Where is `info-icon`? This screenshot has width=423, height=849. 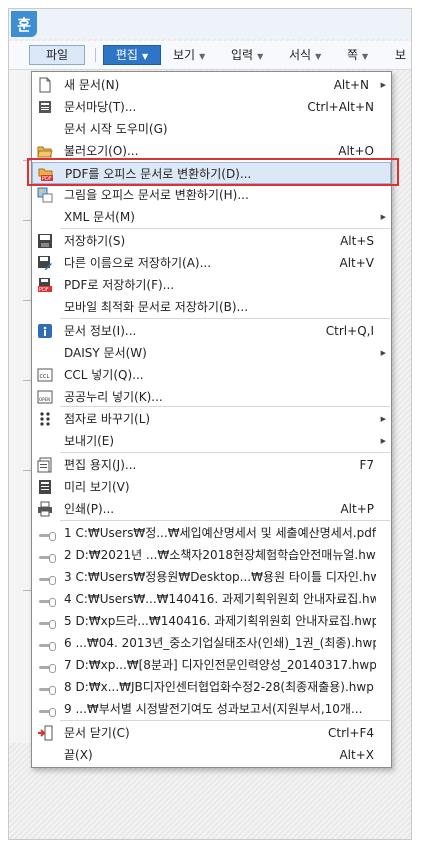 info-icon is located at coordinates (45, 331).